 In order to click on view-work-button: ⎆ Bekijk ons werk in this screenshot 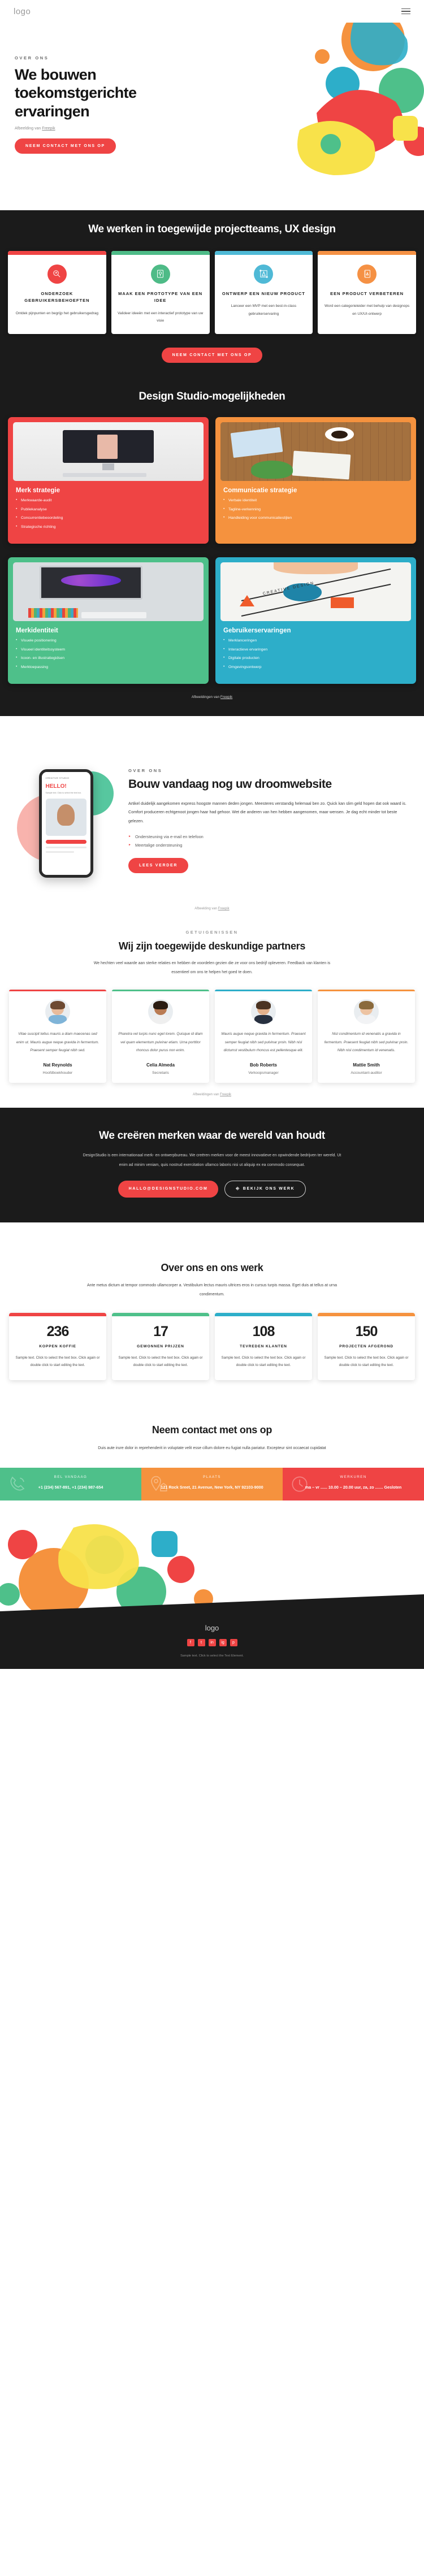, I will do `click(265, 1189)`.